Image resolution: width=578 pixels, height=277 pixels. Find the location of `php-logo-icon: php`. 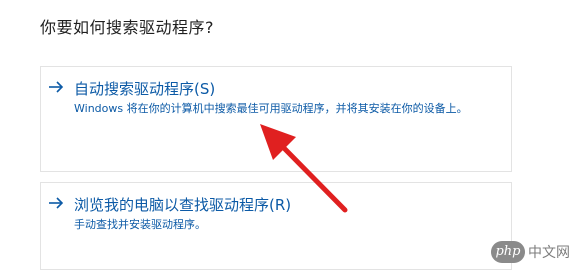

php-logo-icon: php is located at coordinates (508, 252).